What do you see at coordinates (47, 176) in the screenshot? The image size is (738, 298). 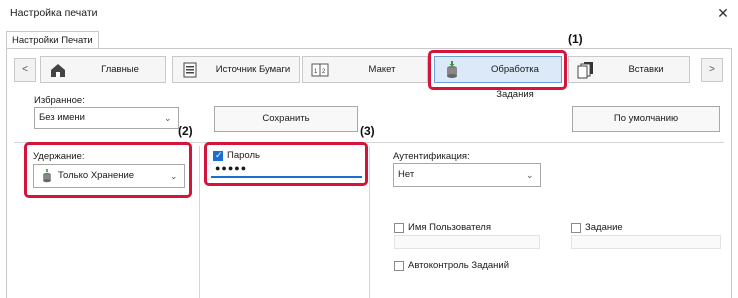 I see `job-storage-icon` at bounding box center [47, 176].